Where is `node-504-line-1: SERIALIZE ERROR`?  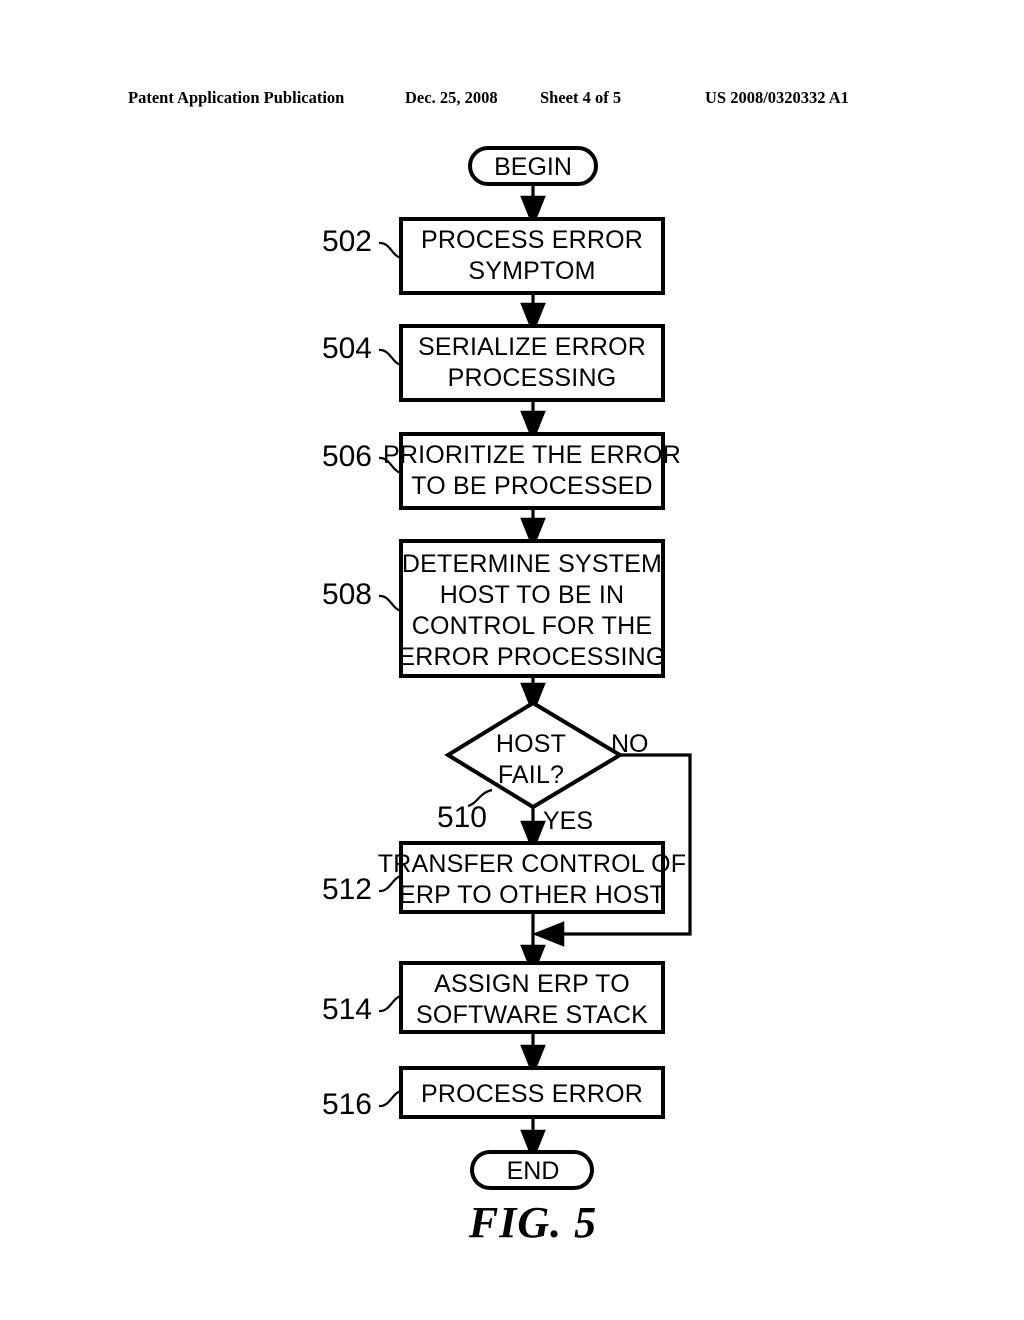 node-504-line-1: SERIALIZE ERROR is located at coordinates (532, 347).